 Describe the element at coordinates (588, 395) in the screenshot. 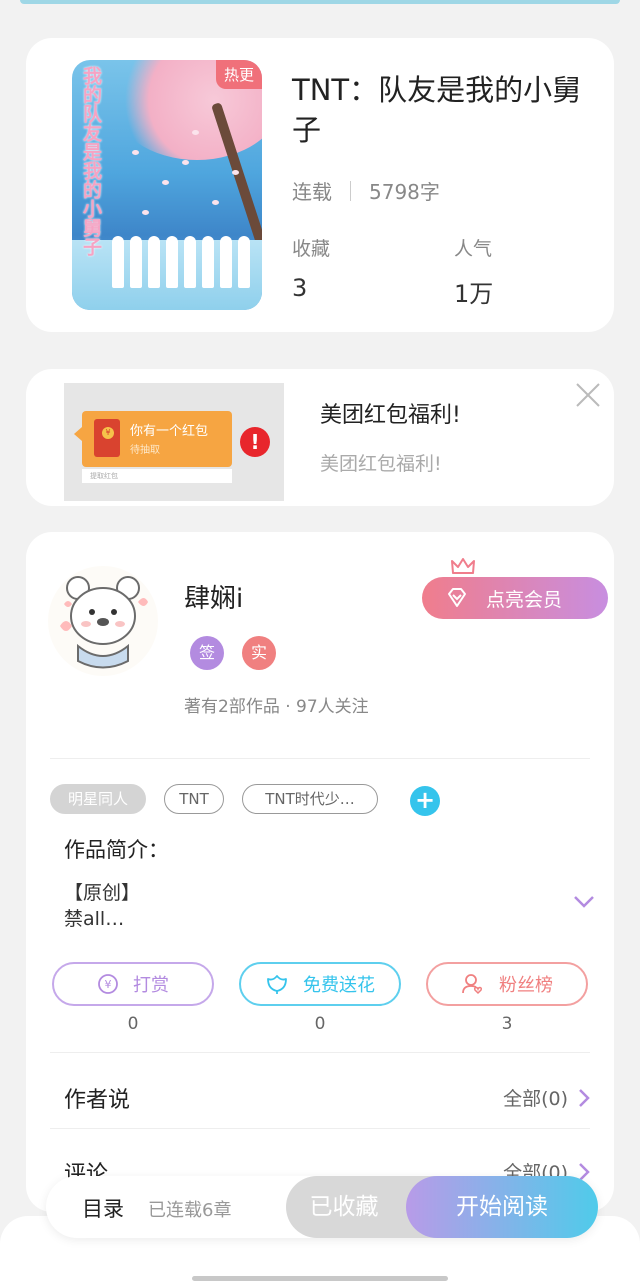

I see `close-icon` at that location.